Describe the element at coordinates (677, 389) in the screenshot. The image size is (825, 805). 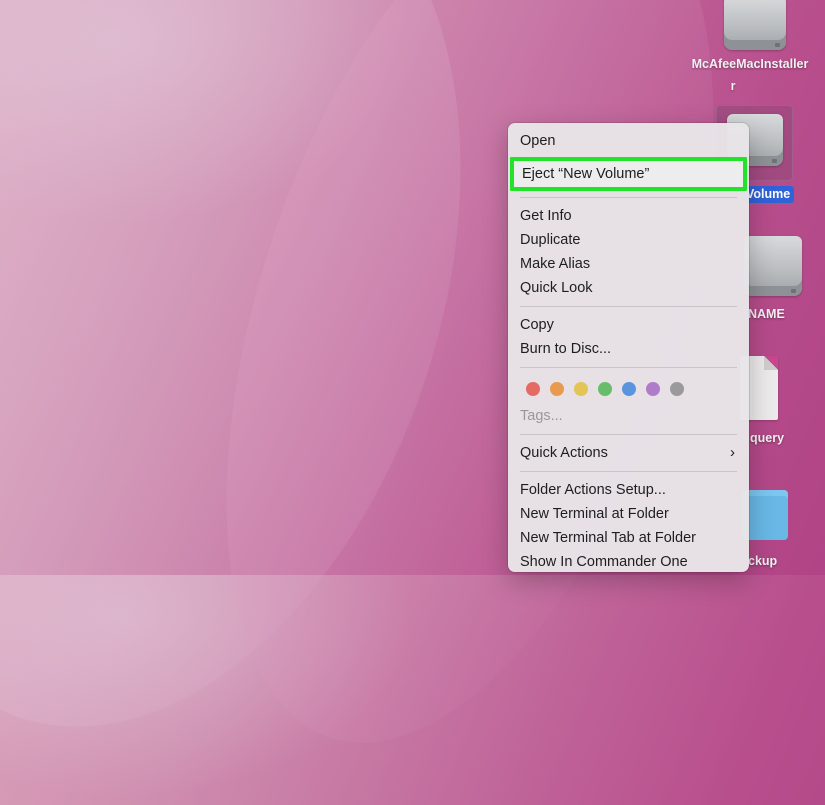
I see `tag-gray-dot` at that location.